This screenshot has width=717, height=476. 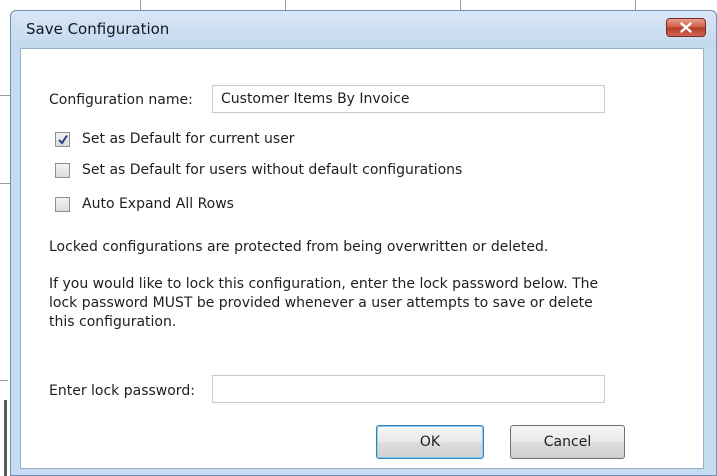 What do you see at coordinates (567, 442) in the screenshot?
I see `cancel-button: Cancel` at bounding box center [567, 442].